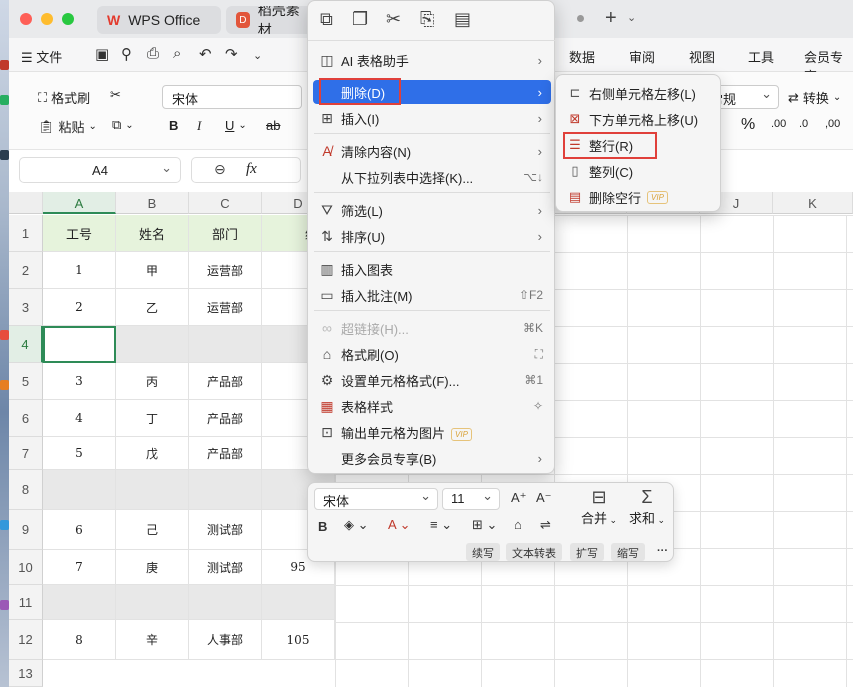 The image size is (853, 687). I want to click on expand-button: 扩写, so click(587, 552).